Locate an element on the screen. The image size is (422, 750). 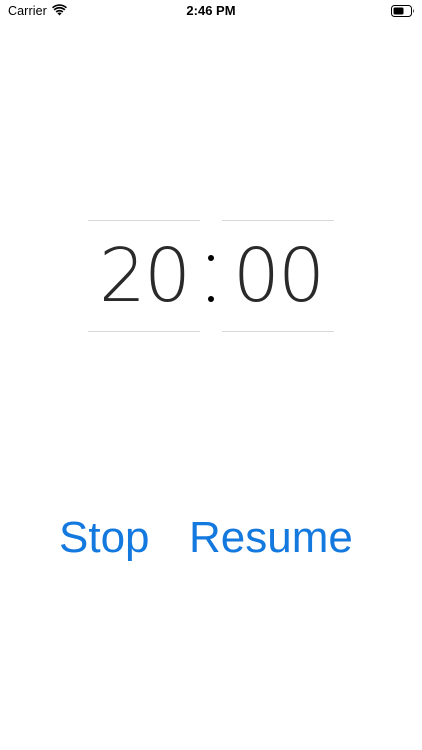
colon-top-dot is located at coordinates (211, 258).